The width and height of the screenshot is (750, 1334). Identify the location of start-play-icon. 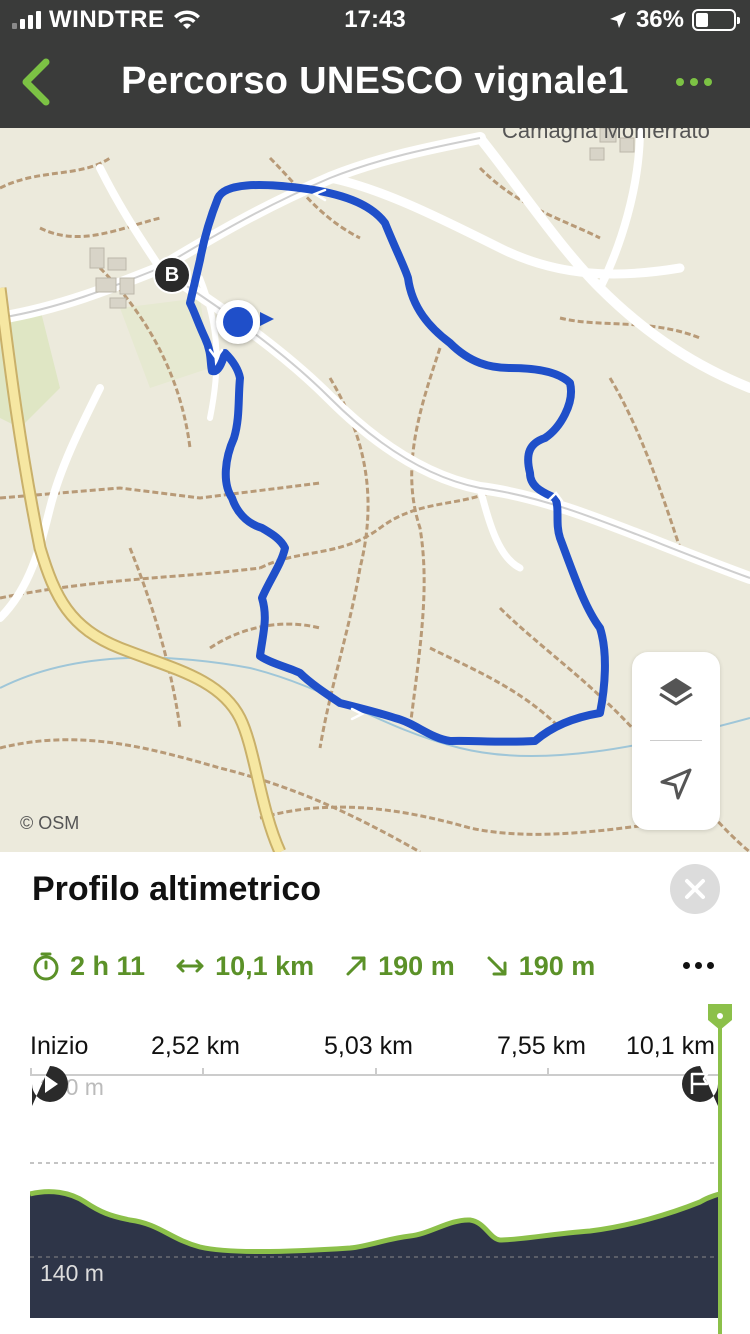
(50, 1086).